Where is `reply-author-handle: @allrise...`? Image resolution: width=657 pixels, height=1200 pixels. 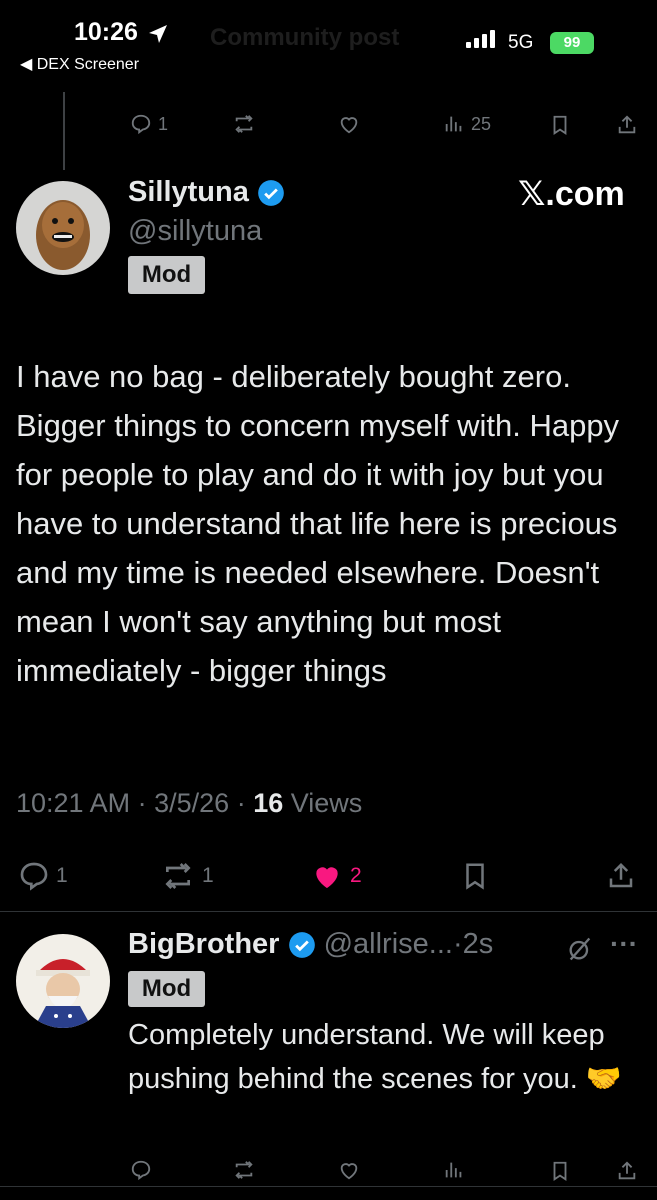 reply-author-handle: @allrise... is located at coordinates (388, 944).